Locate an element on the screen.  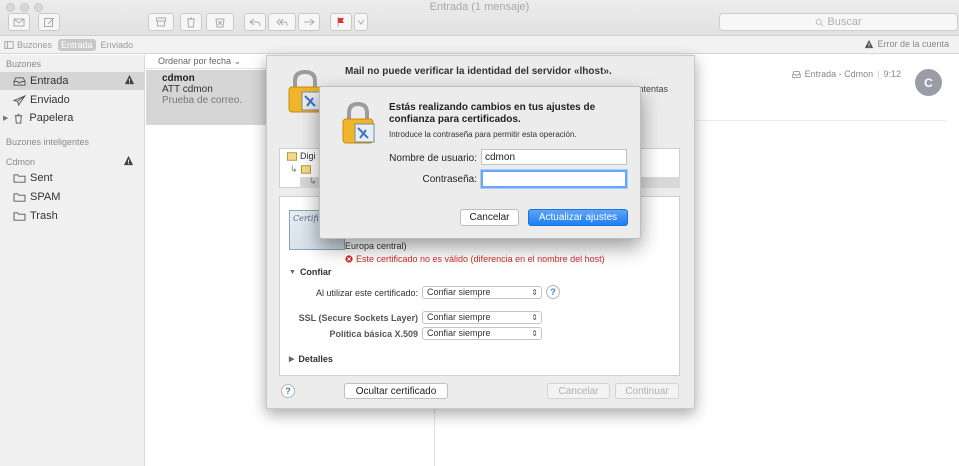
when-using-popup: Confiar siempre ⇕ is located at coordinates (482, 292).